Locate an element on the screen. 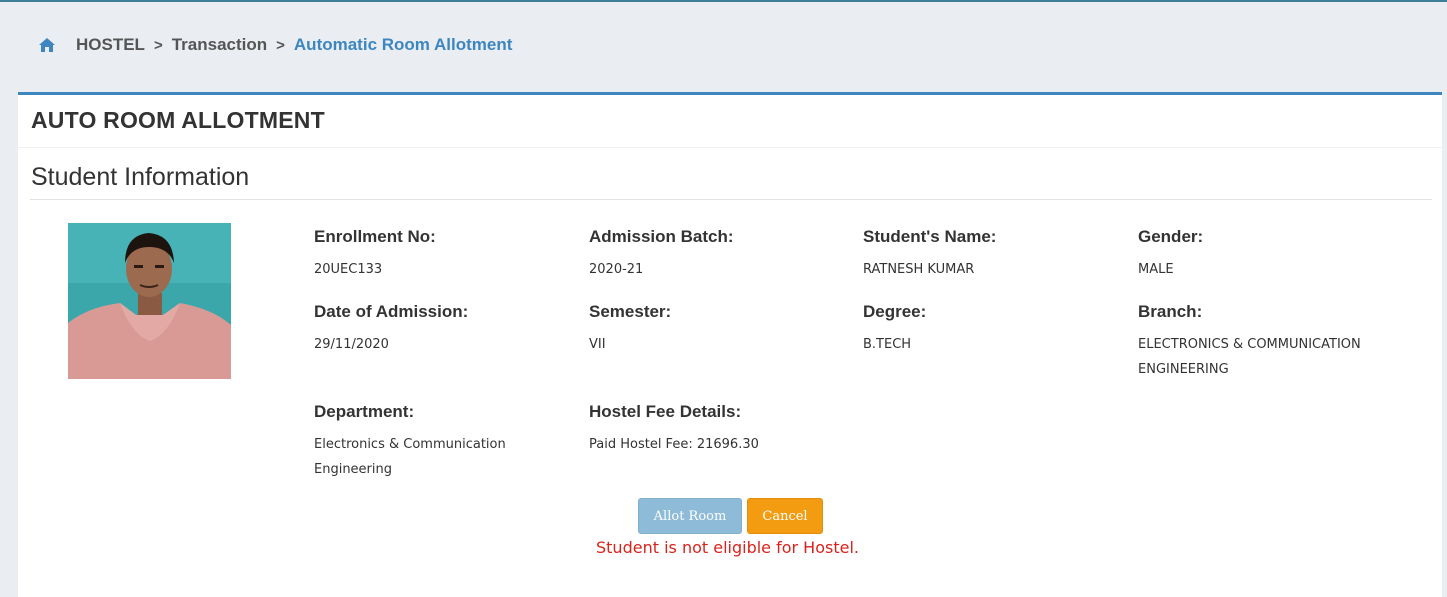 This screenshot has height=597, width=1447. branch-label: Branch: is located at coordinates (1170, 311).